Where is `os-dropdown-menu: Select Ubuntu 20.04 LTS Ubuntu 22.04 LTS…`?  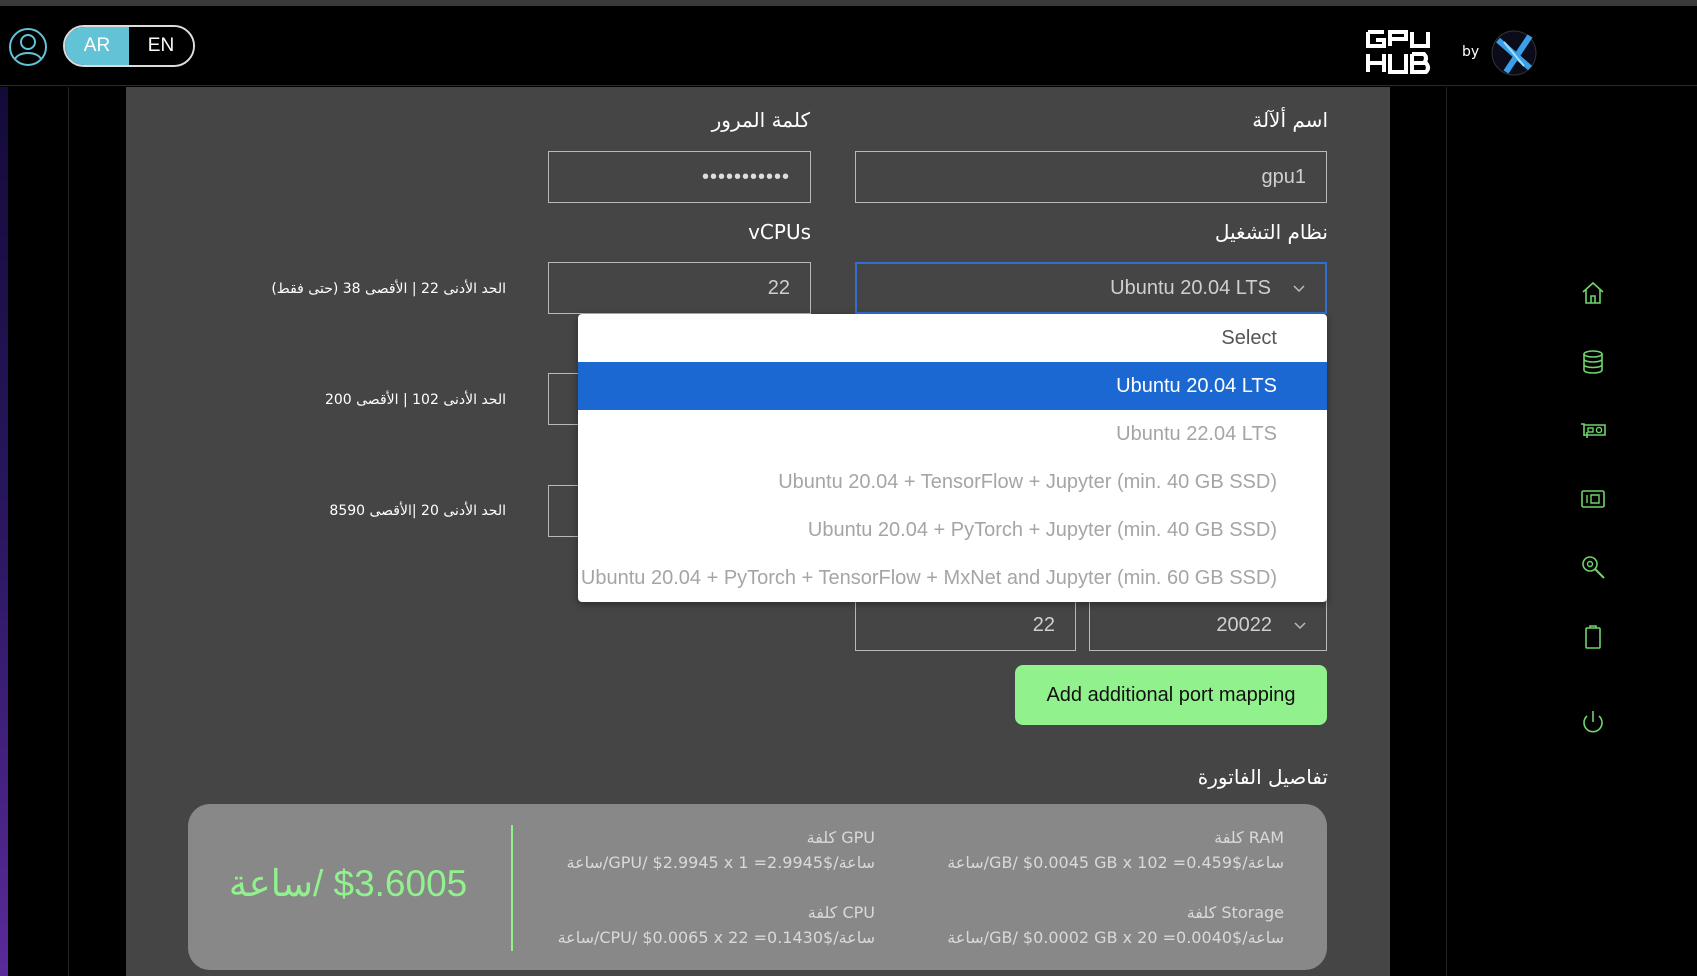 os-dropdown-menu: Select Ubuntu 20.04 LTS Ubuntu 22.04 LTS… is located at coordinates (952, 458).